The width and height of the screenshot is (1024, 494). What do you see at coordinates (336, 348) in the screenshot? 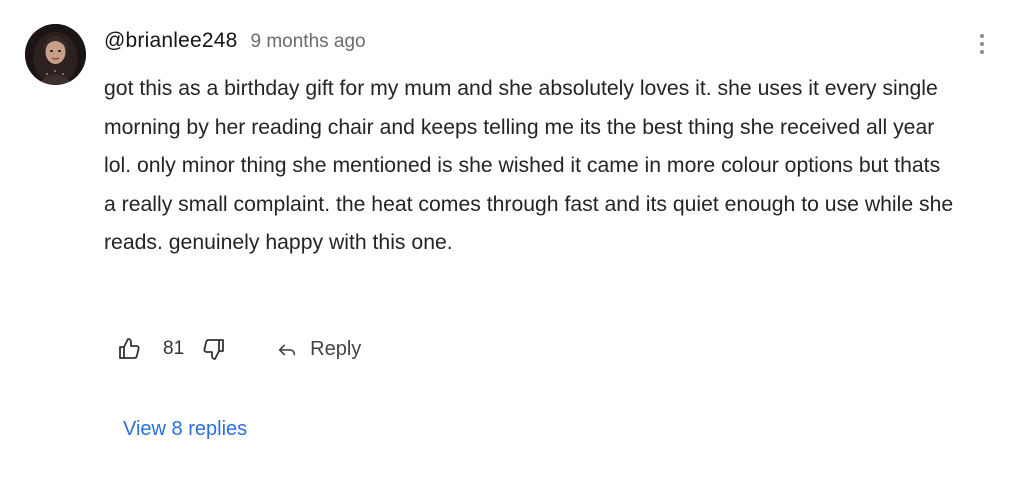
I see `reply-label: Reply` at bounding box center [336, 348].